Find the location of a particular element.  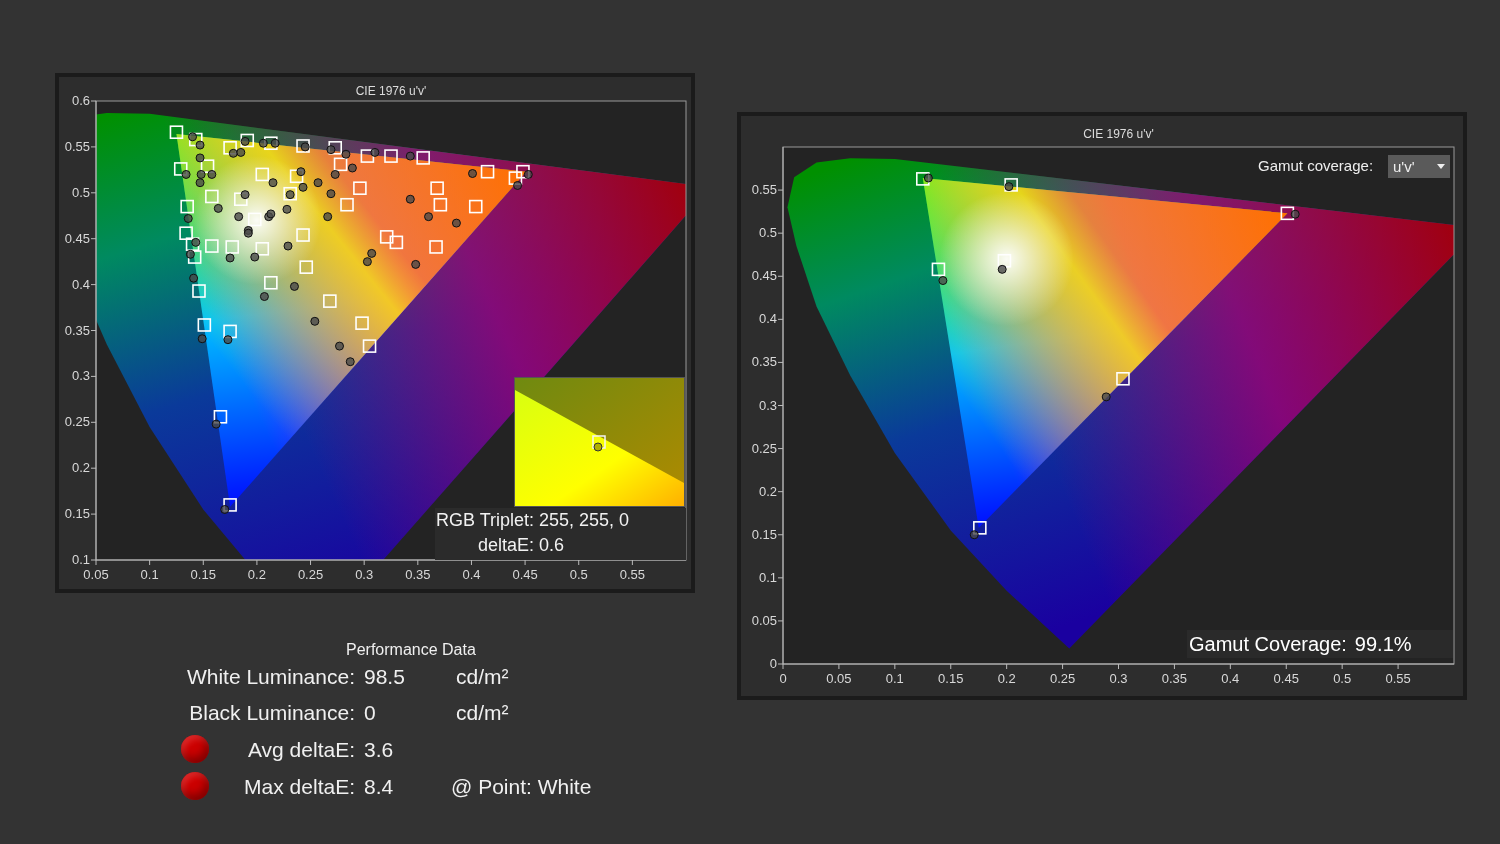

section-title: Performance Data is located at coordinates (411, 650).